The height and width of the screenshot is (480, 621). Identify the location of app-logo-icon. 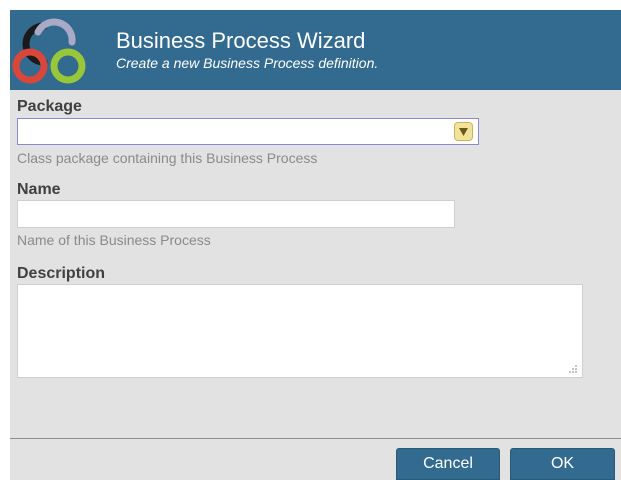
(49, 51).